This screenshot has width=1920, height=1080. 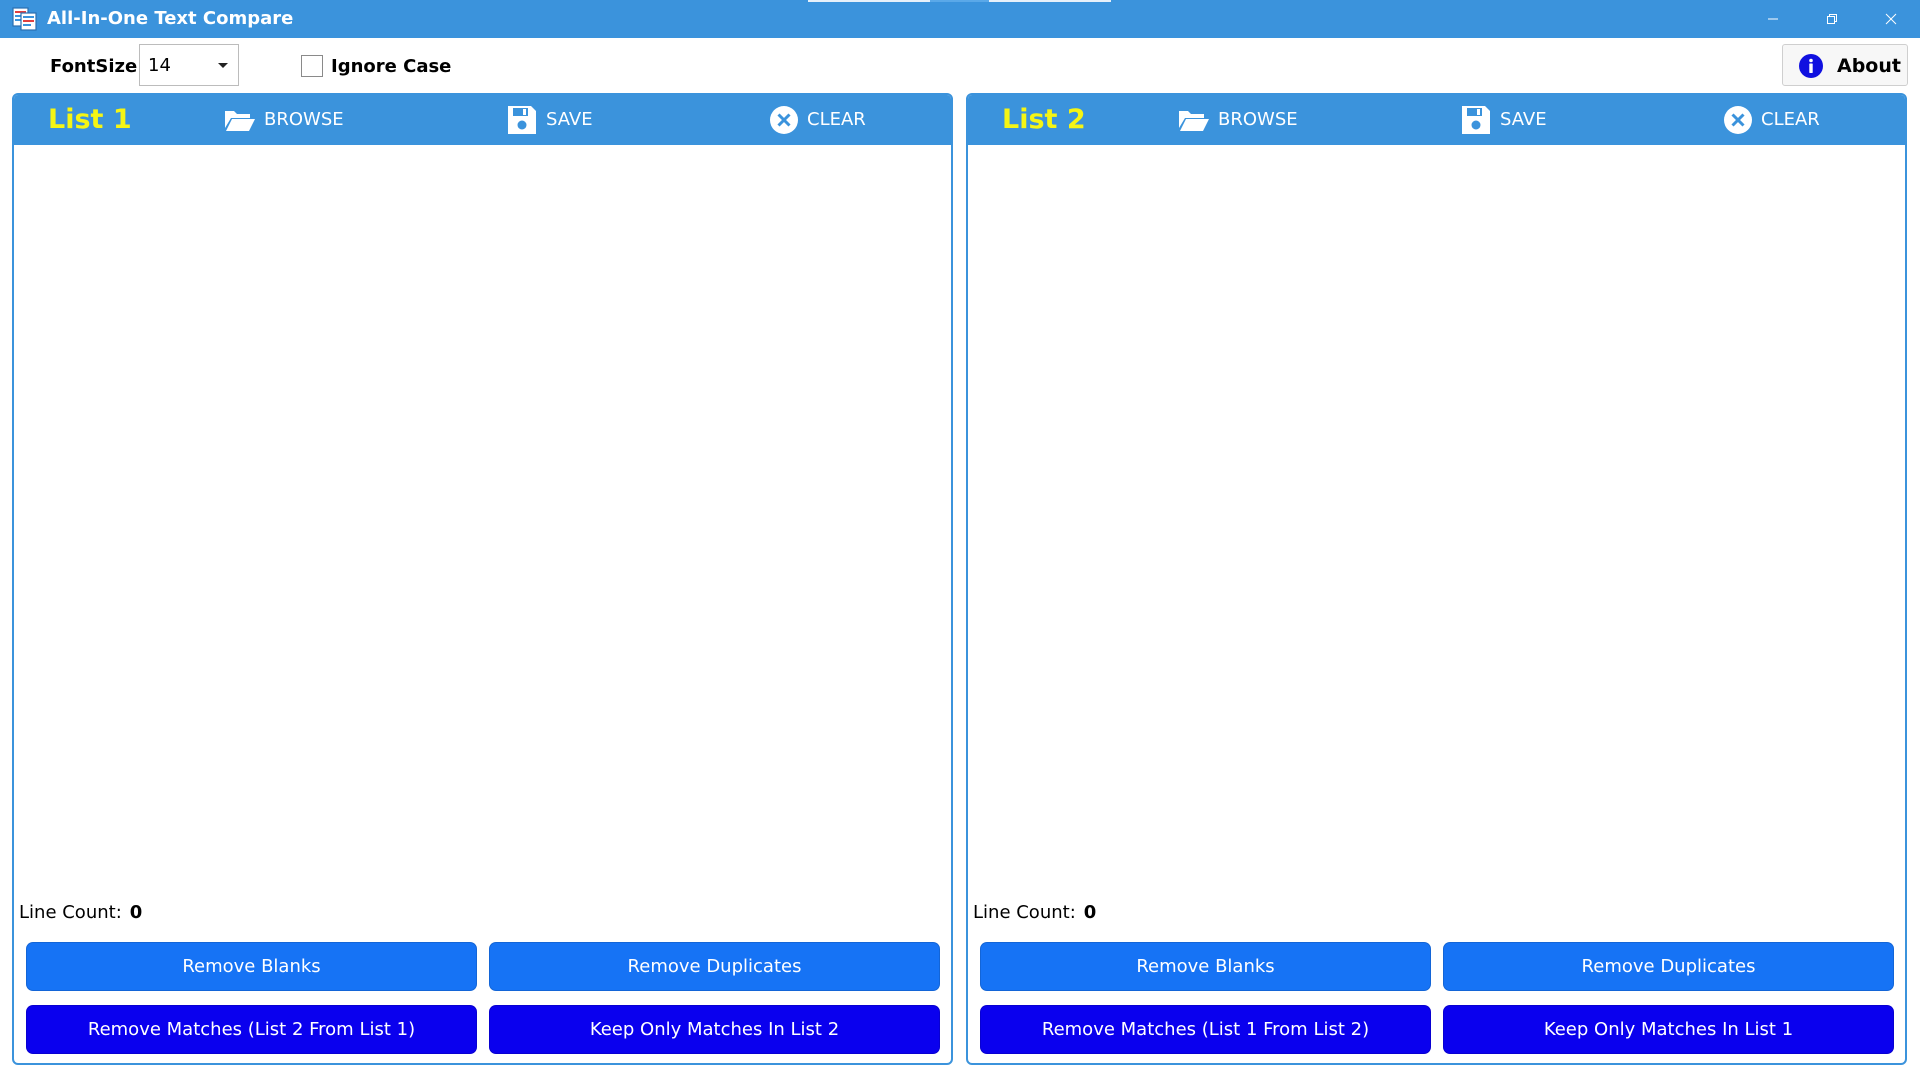 What do you see at coordinates (960, 66) in the screenshot?
I see `toolbar: FontSize: 14 Ignore Case About` at bounding box center [960, 66].